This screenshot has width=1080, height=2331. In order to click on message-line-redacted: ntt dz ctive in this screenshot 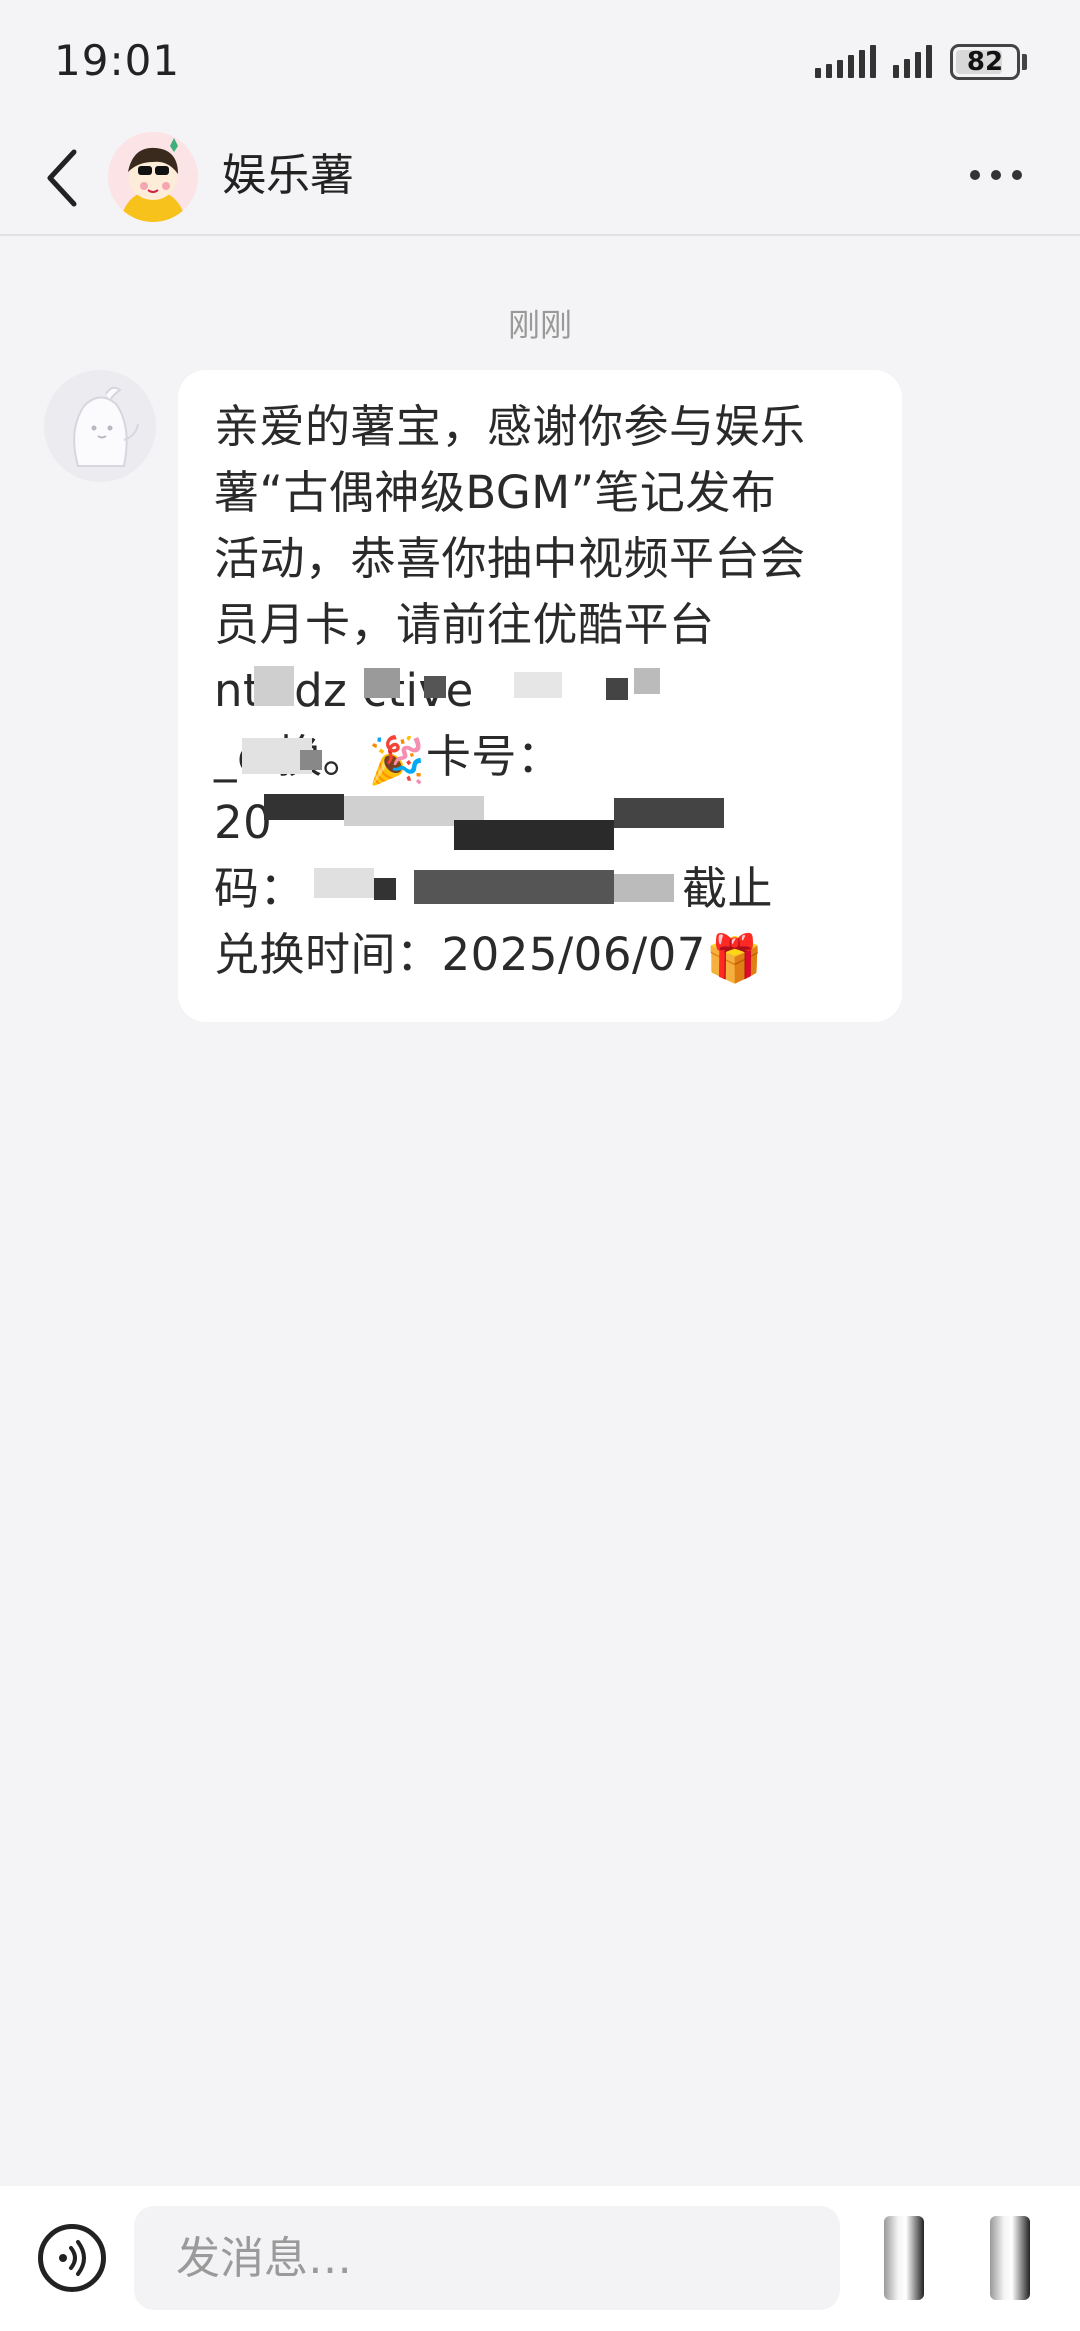, I will do `click(543, 691)`.